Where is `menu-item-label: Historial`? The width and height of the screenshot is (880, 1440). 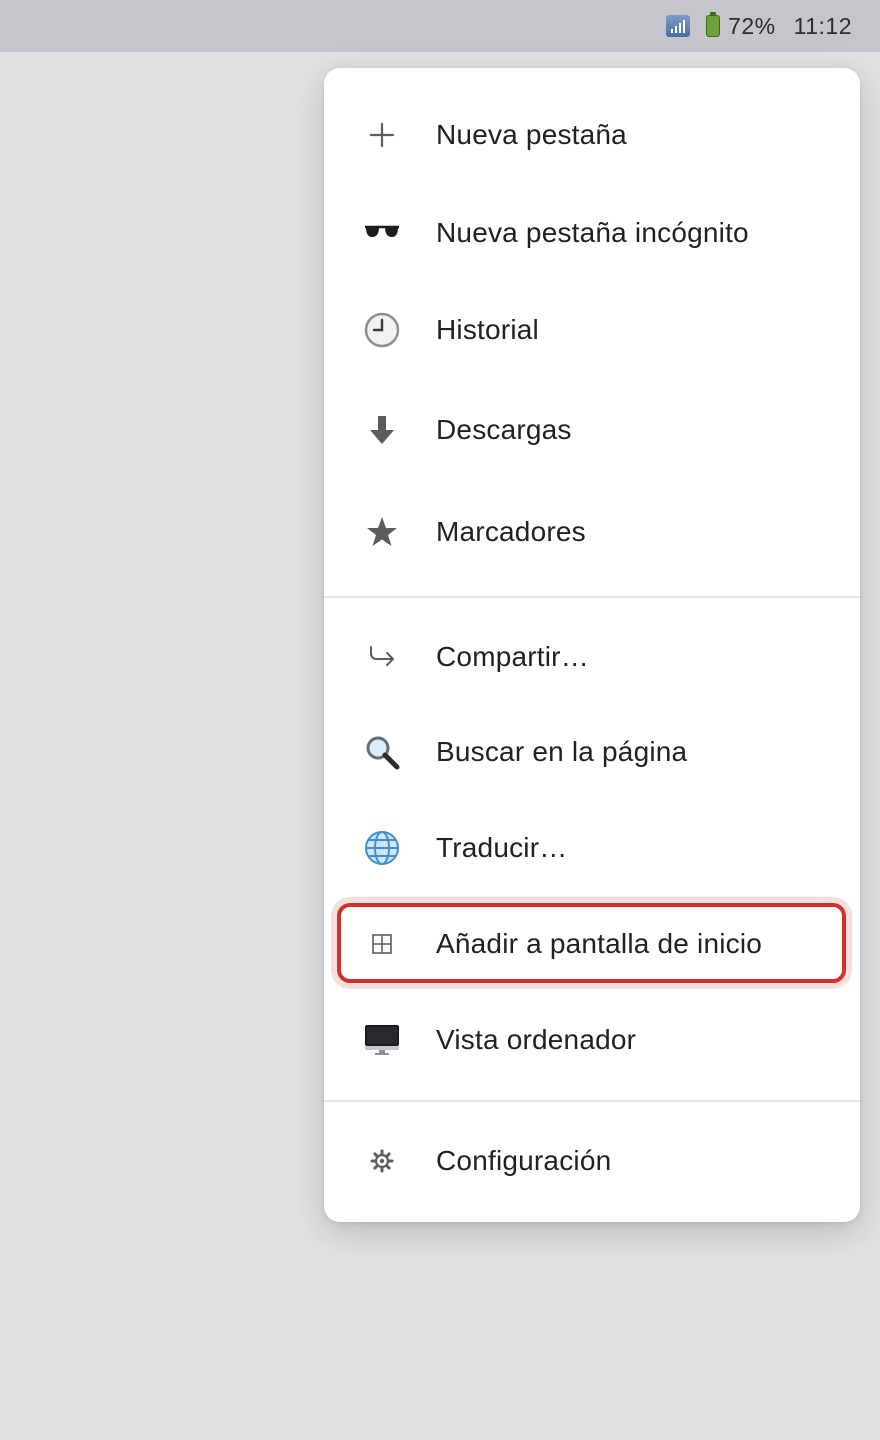
menu-item-label: Historial is located at coordinates (487, 329).